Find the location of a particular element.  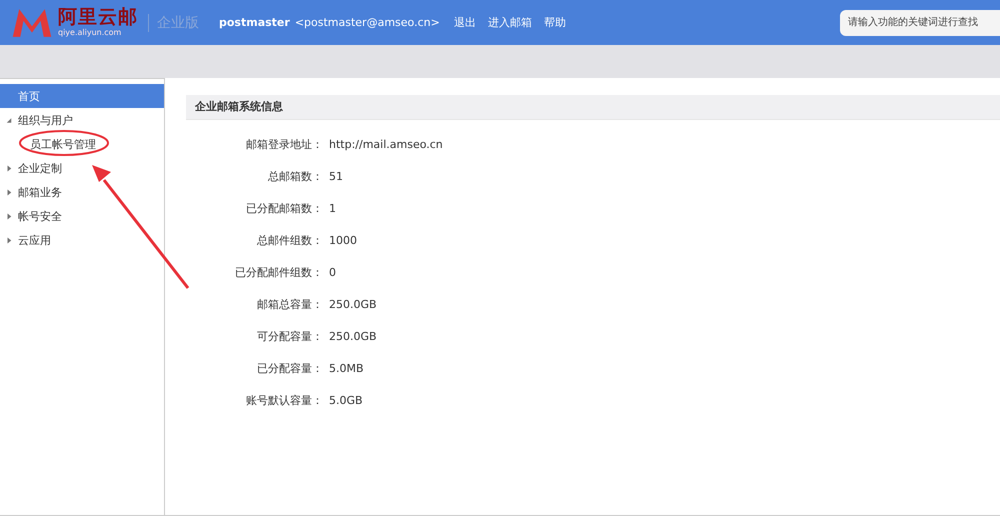

info-value: 5.0GB is located at coordinates (346, 400).